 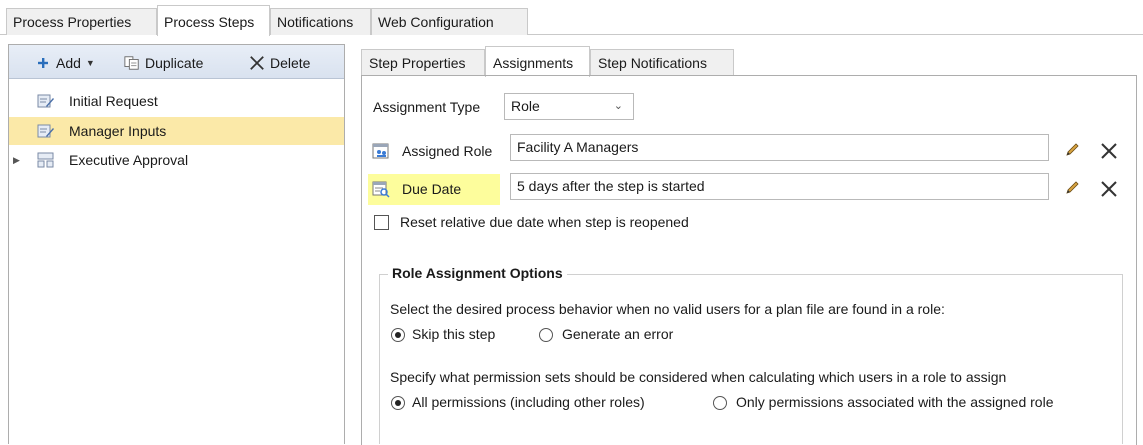 What do you see at coordinates (176, 101) in the screenshot?
I see `tree-item-initial-request: Initial Request` at bounding box center [176, 101].